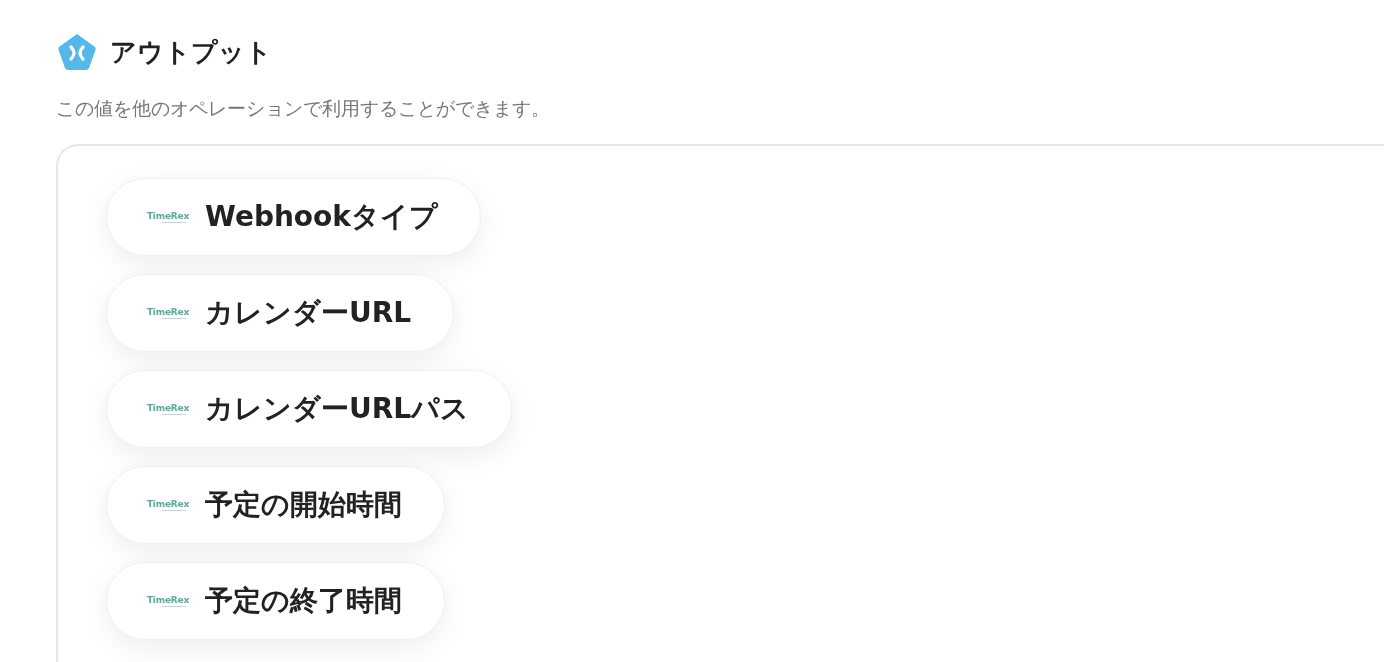 Image resolution: width=1384 pixels, height=662 pixels. Describe the element at coordinates (275, 601) in the screenshot. I see `output-chip: TimeRex 予定の終了時間` at that location.